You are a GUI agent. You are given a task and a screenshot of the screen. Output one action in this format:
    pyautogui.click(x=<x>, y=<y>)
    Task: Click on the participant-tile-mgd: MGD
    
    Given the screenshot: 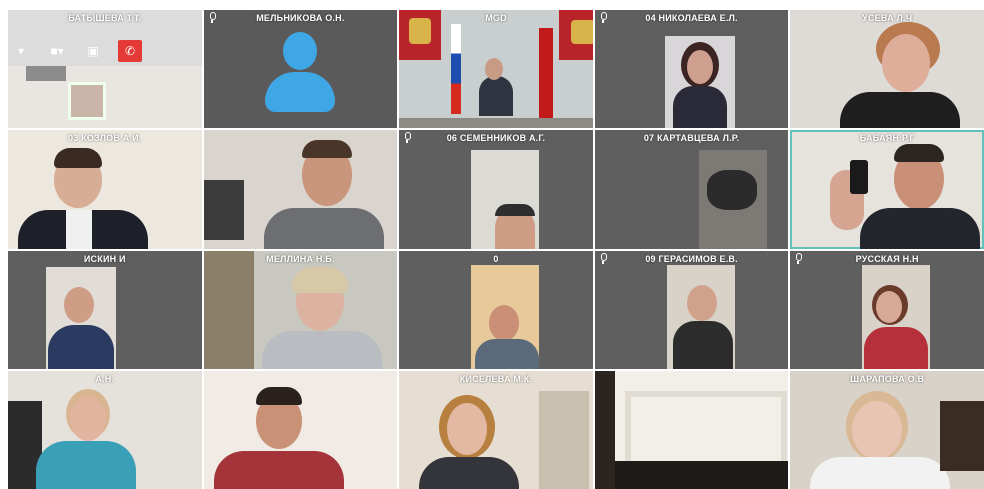 What is the action you would take?
    pyautogui.click(x=496, y=69)
    